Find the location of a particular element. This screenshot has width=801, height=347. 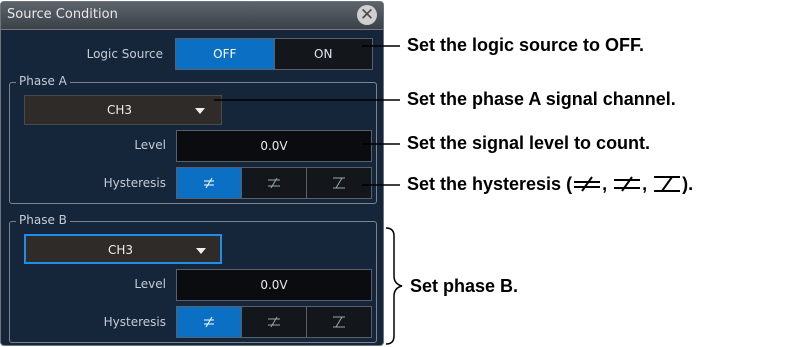

hysteresis-medium-icon is located at coordinates (627, 184).